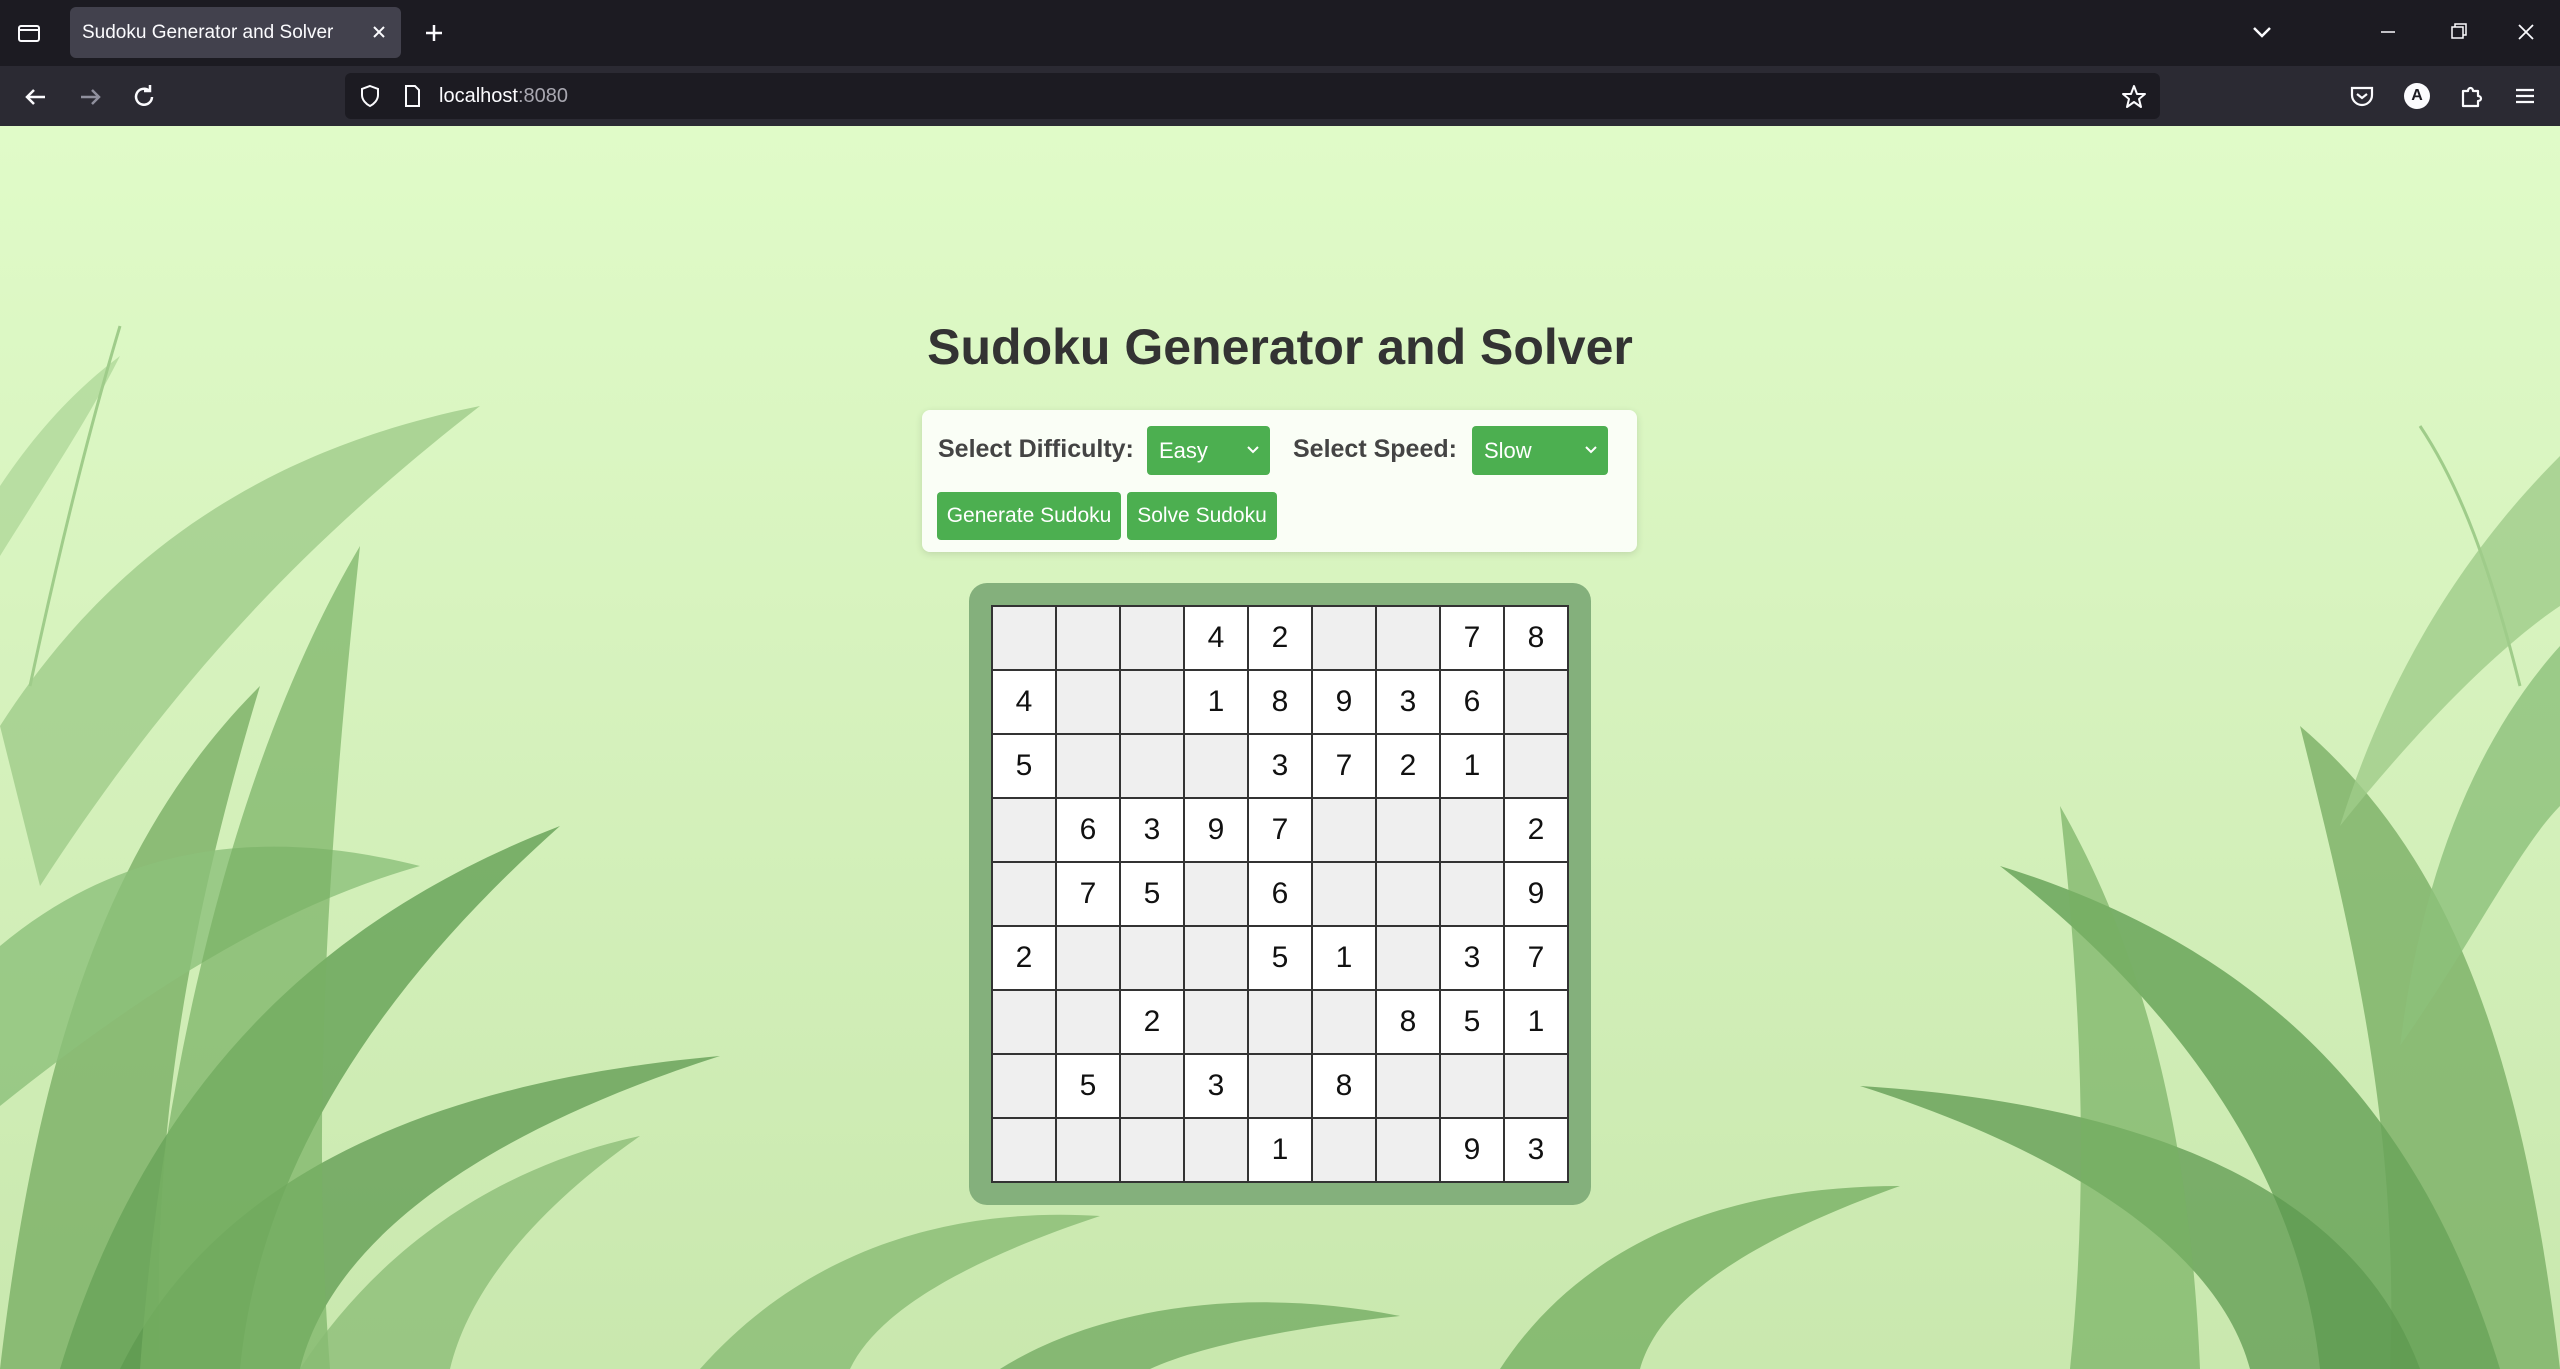 The width and height of the screenshot is (2560, 1369). I want to click on bookmark-star-icon, so click(2134, 97).